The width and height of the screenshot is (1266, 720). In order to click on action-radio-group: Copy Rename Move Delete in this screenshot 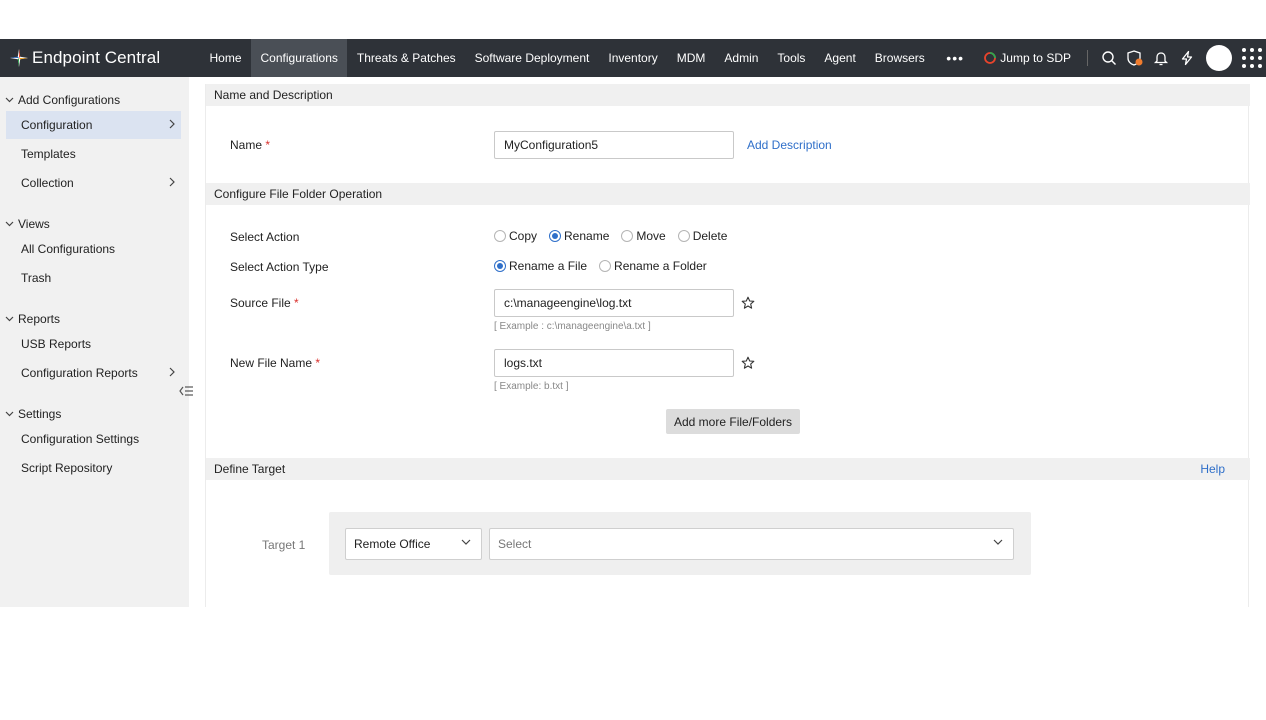, I will do `click(616, 236)`.